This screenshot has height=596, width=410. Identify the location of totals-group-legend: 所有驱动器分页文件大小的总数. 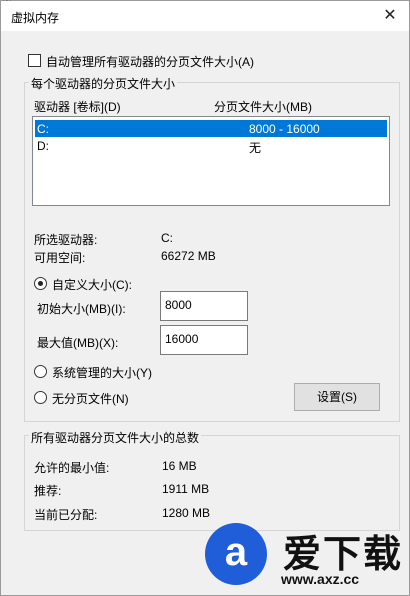
(115, 437).